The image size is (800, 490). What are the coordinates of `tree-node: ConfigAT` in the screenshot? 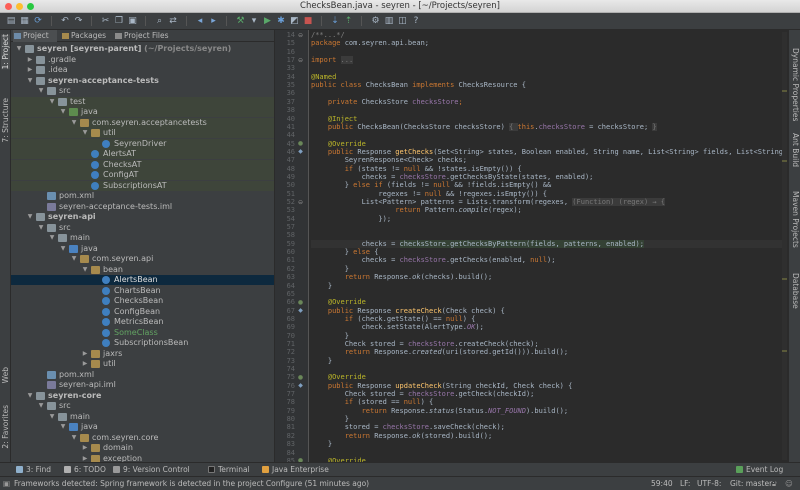 It's located at (142, 175).